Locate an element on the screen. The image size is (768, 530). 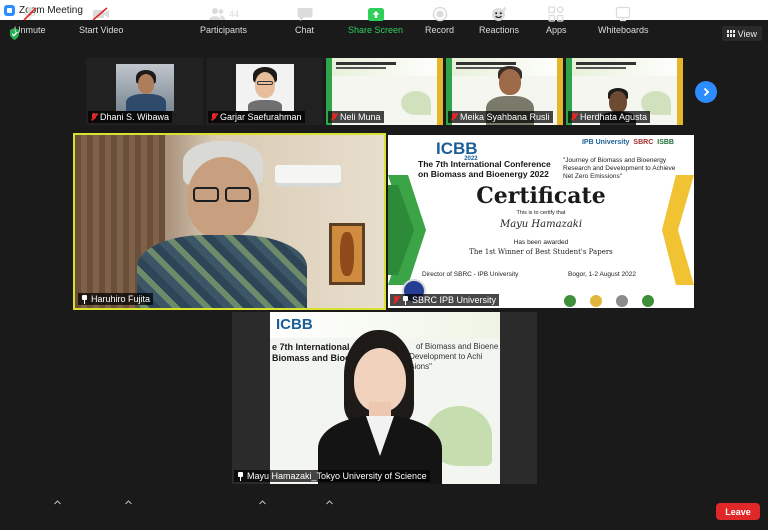
participant-name: Meika Syahbana Rusli is located at coordinates (505, 117).